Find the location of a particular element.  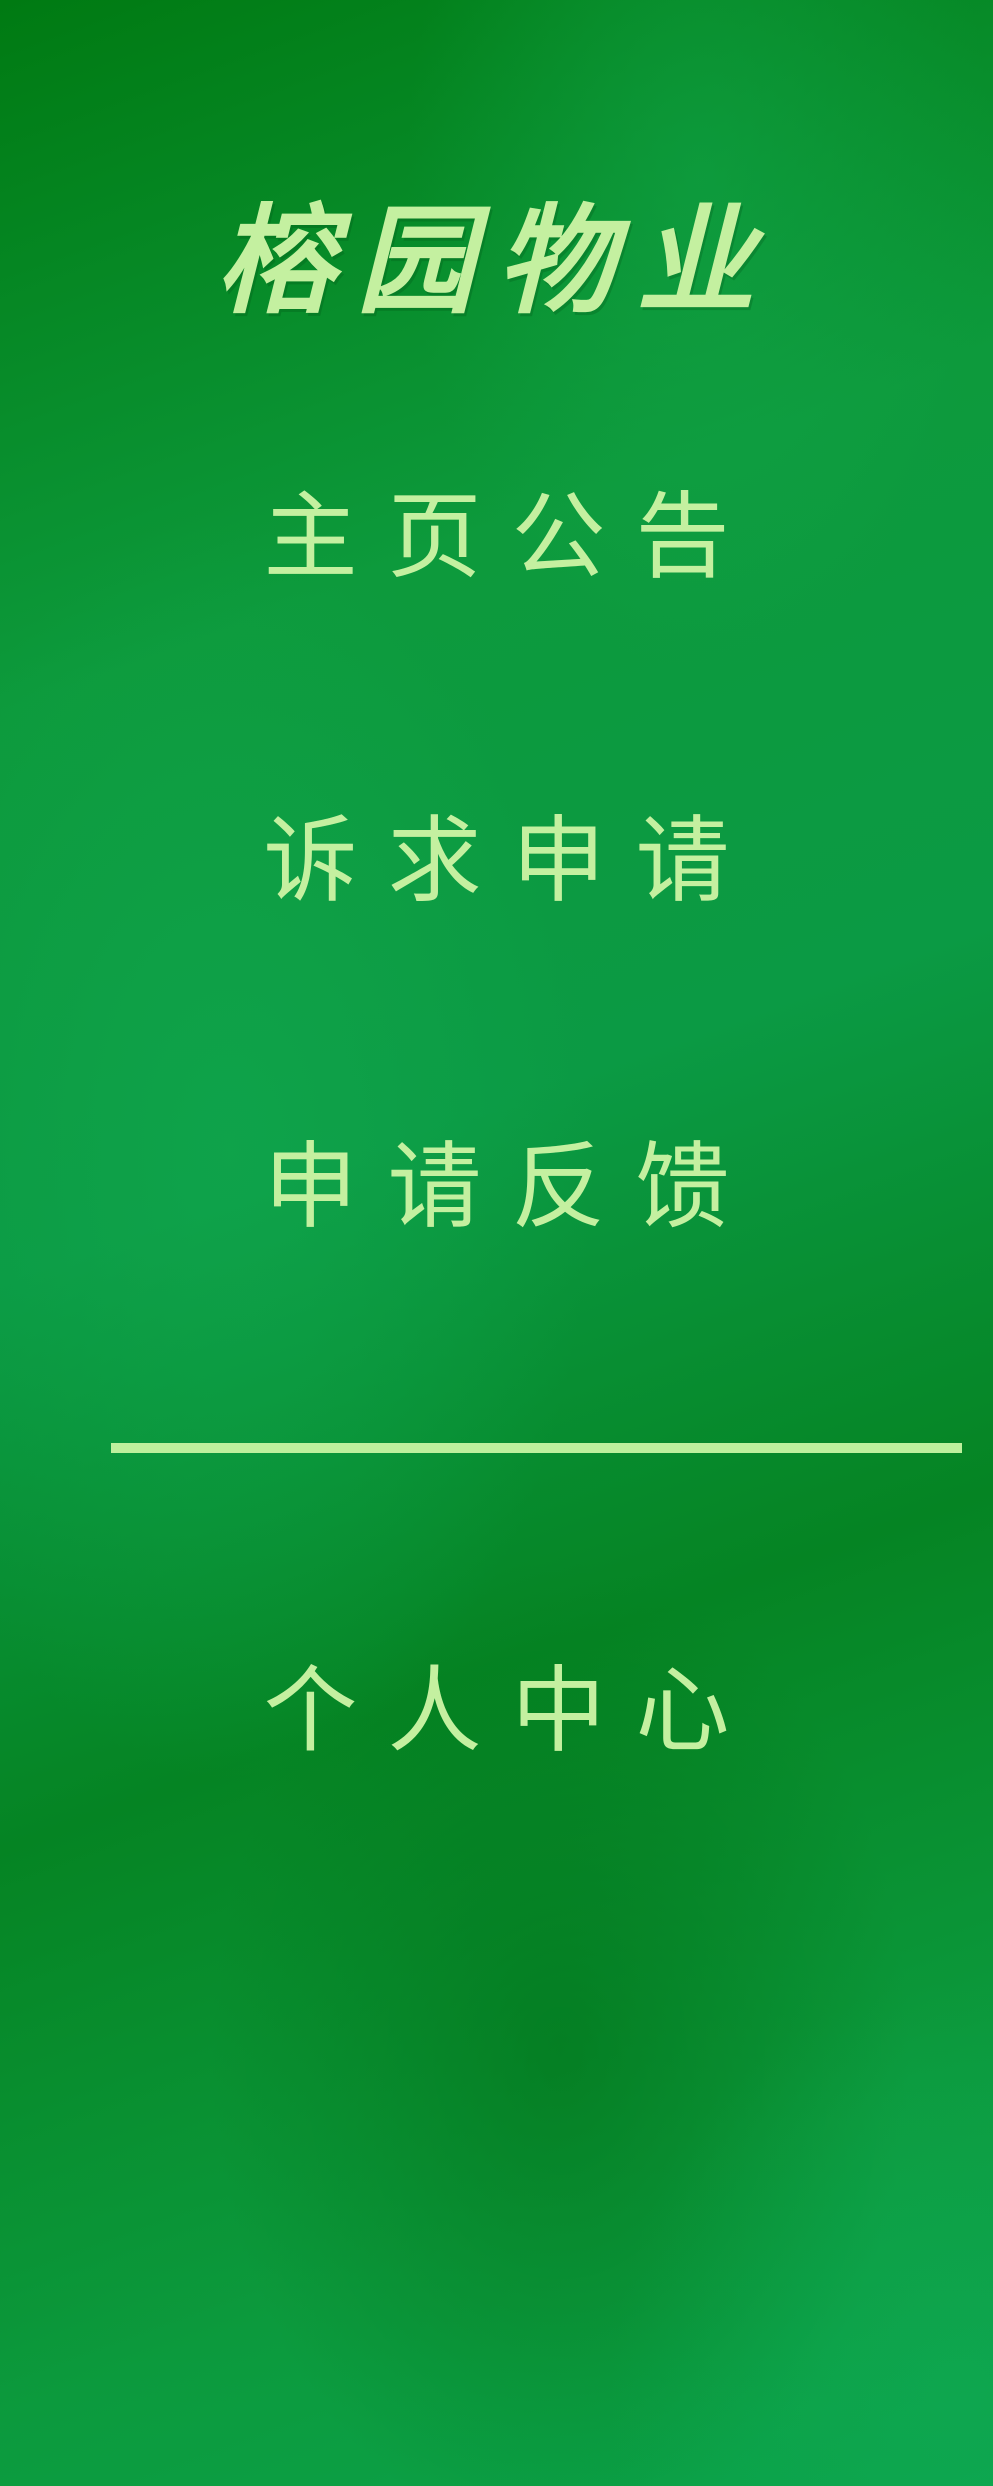

nav-item-home-announcements: 主页公告 is located at coordinates (496, 538).